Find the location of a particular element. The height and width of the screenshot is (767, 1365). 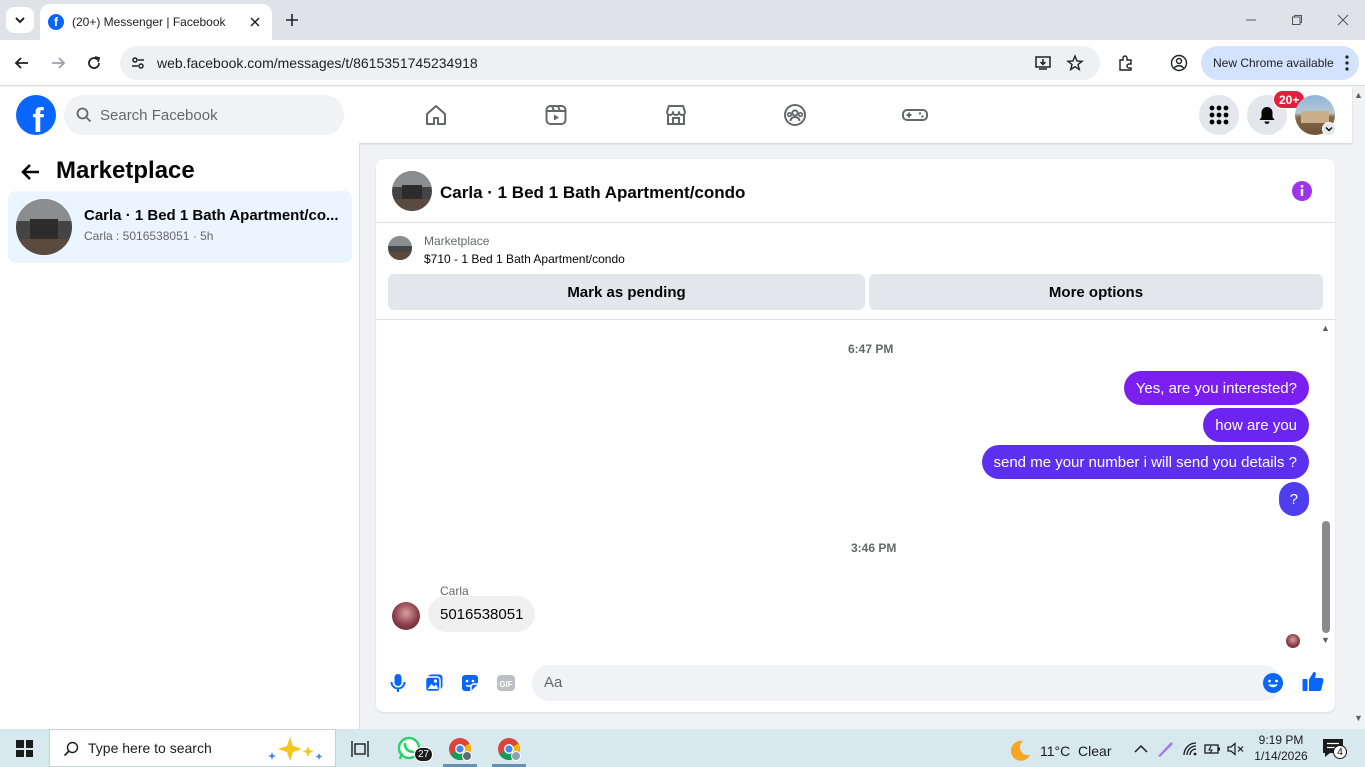

whatsapp-badge: 27 is located at coordinates (424, 754).